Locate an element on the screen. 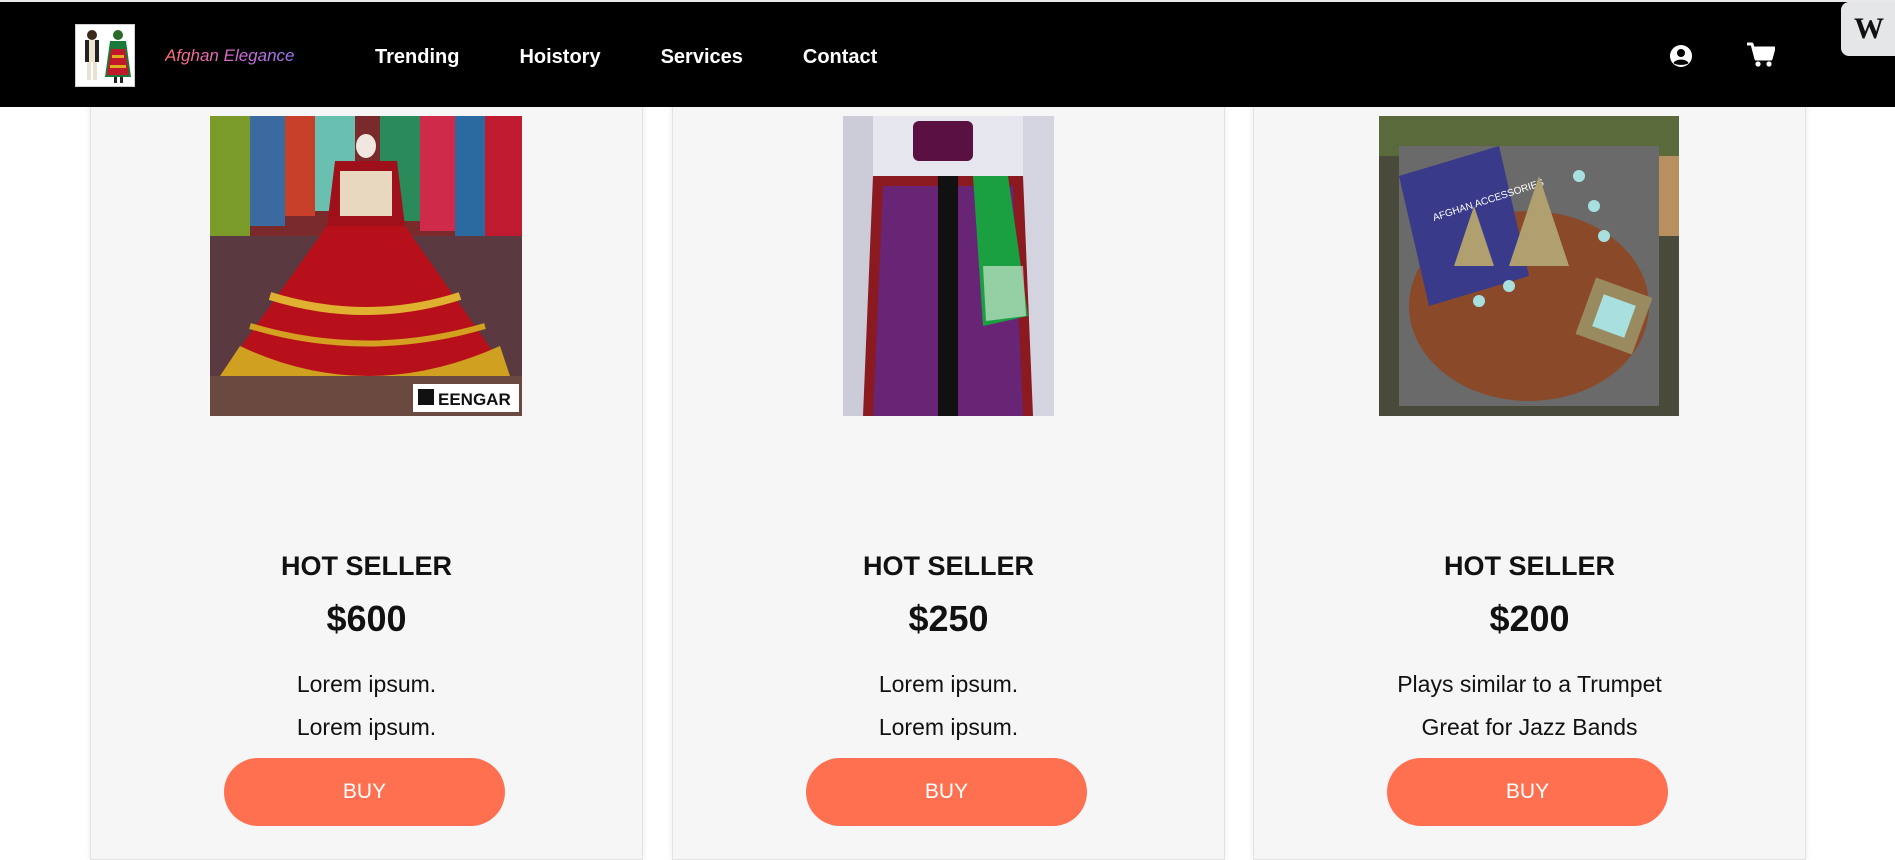 The width and height of the screenshot is (1895, 860). user-circle-icon is located at coordinates (1681, 56).